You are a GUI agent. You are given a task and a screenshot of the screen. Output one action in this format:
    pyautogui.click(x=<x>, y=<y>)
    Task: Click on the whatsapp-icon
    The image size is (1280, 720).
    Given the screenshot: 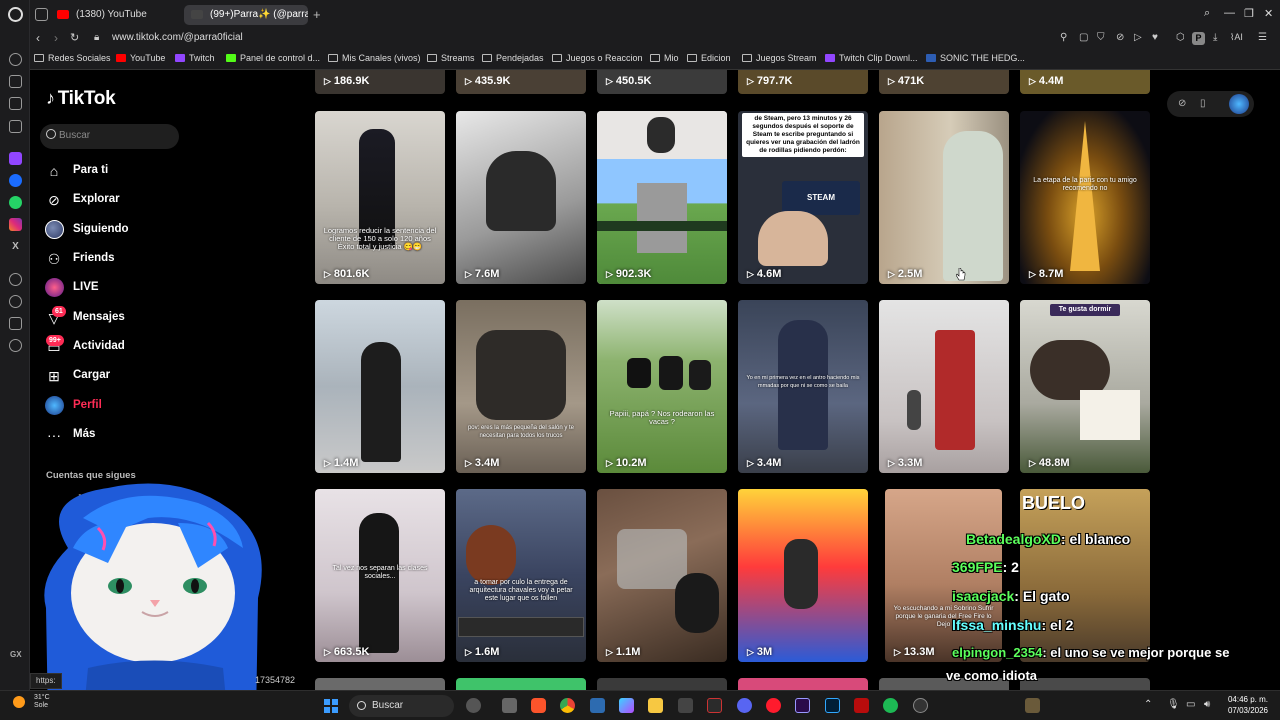 What is the action you would take?
    pyautogui.click(x=15, y=202)
    